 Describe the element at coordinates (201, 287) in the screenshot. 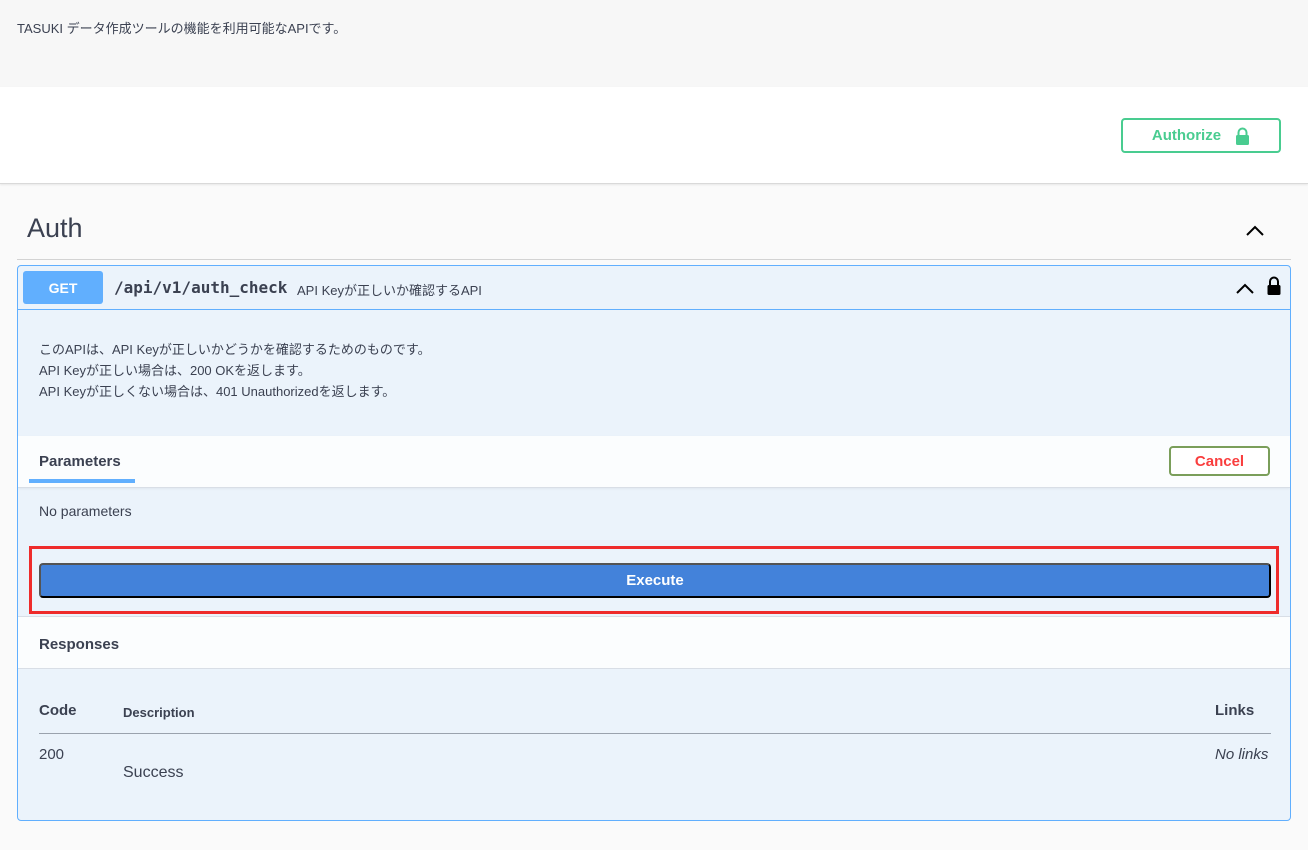

I see `operation-path: /api/v1/auth_check` at that location.